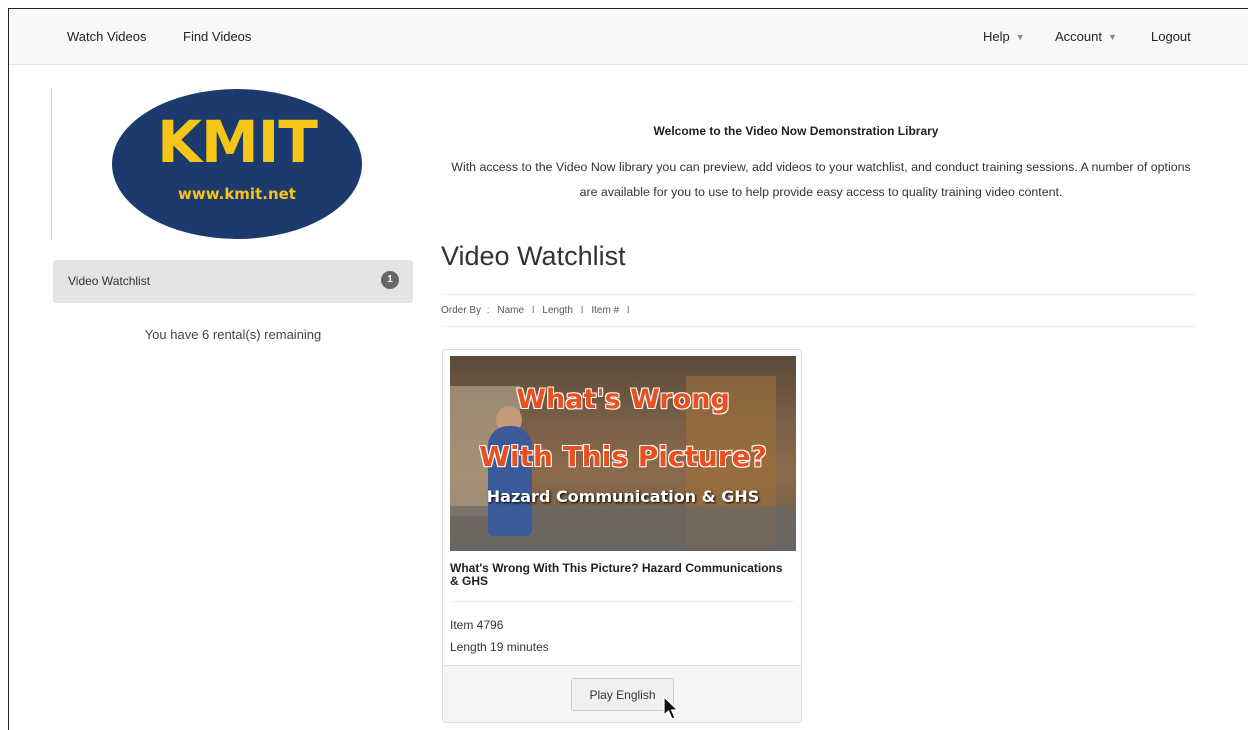  I want to click on nav-help-label: Help, so click(996, 36).